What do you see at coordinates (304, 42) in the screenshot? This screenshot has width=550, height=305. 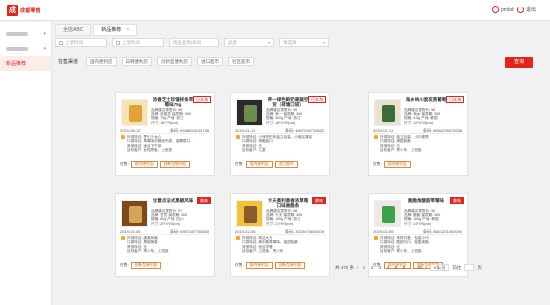 I see `option-select: 请选择 ▾` at bounding box center [304, 42].